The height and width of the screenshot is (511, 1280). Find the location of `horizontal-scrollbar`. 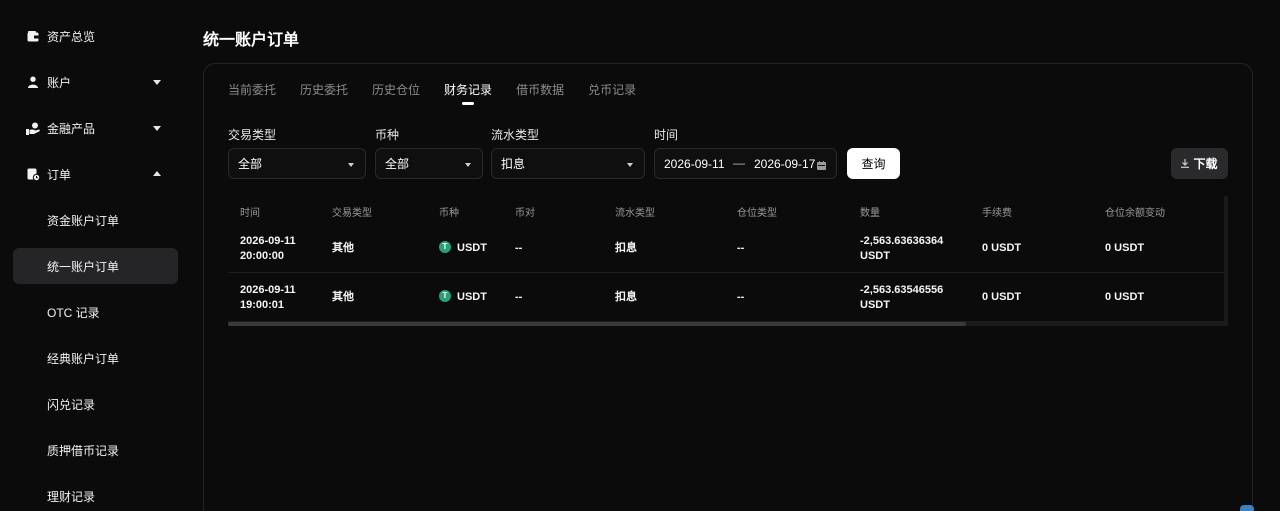

horizontal-scrollbar is located at coordinates (728, 324).